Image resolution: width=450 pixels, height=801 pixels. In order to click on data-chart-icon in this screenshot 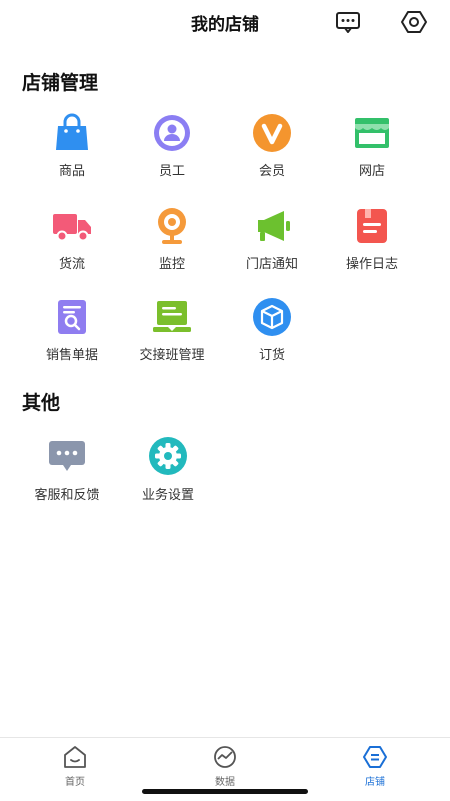, I will do `click(225, 757)`.